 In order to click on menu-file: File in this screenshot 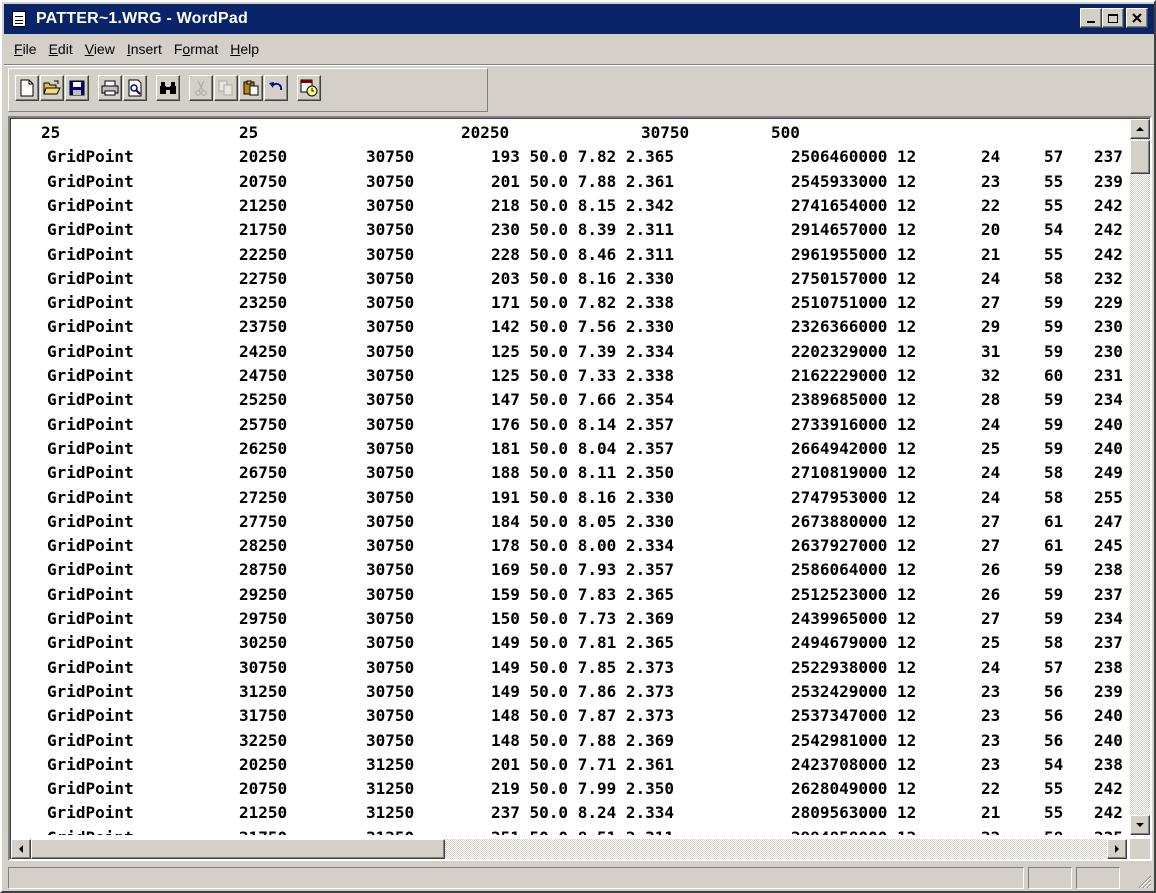, I will do `click(25, 49)`.